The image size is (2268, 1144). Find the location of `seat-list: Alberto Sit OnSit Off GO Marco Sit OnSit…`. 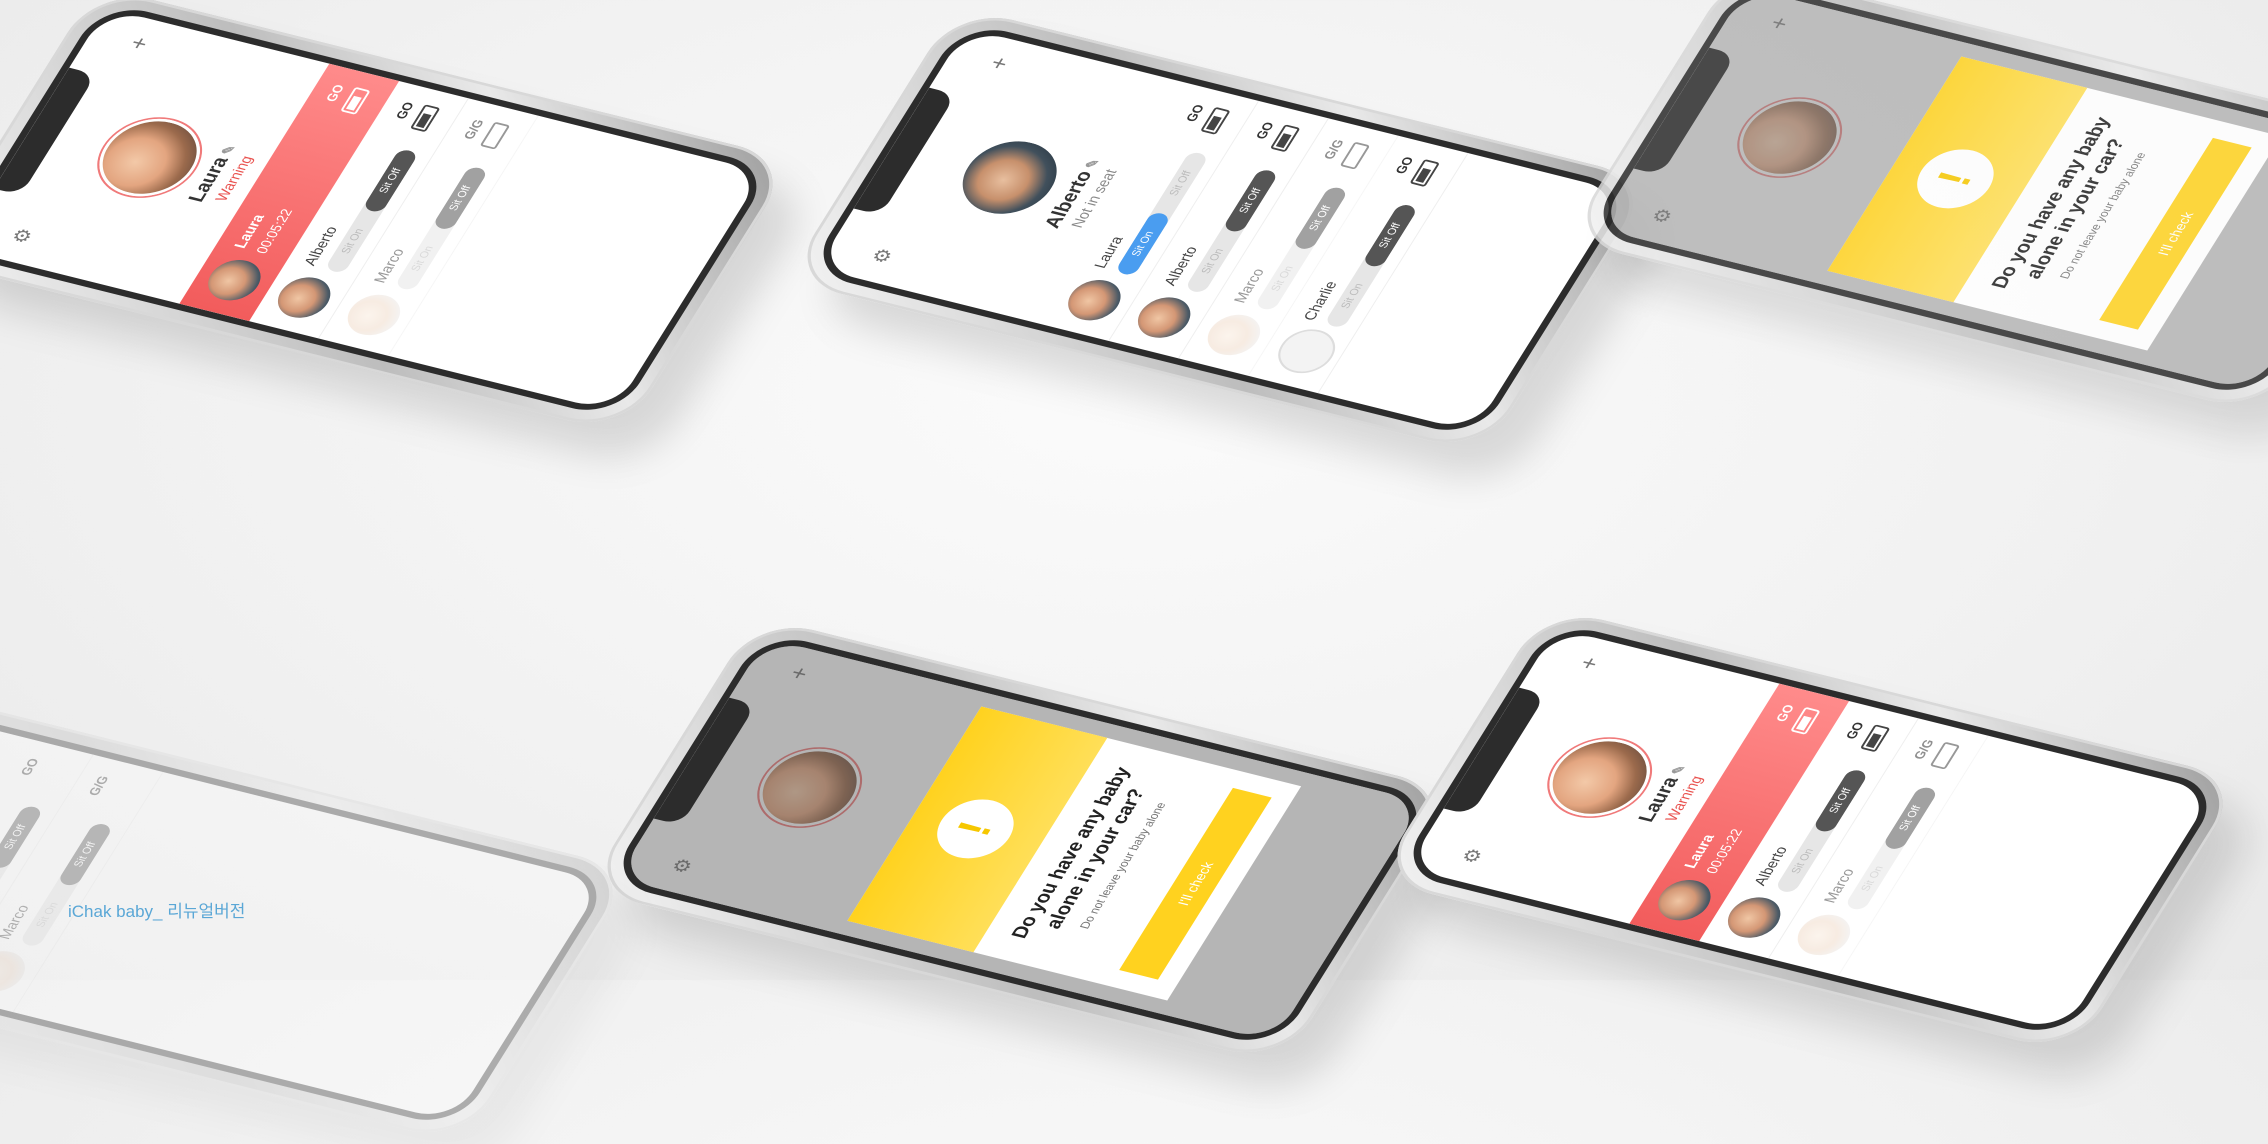

seat-list: Alberto Sit OnSit Off GO Marco Sit OnSit… is located at coordinates (82, 875).